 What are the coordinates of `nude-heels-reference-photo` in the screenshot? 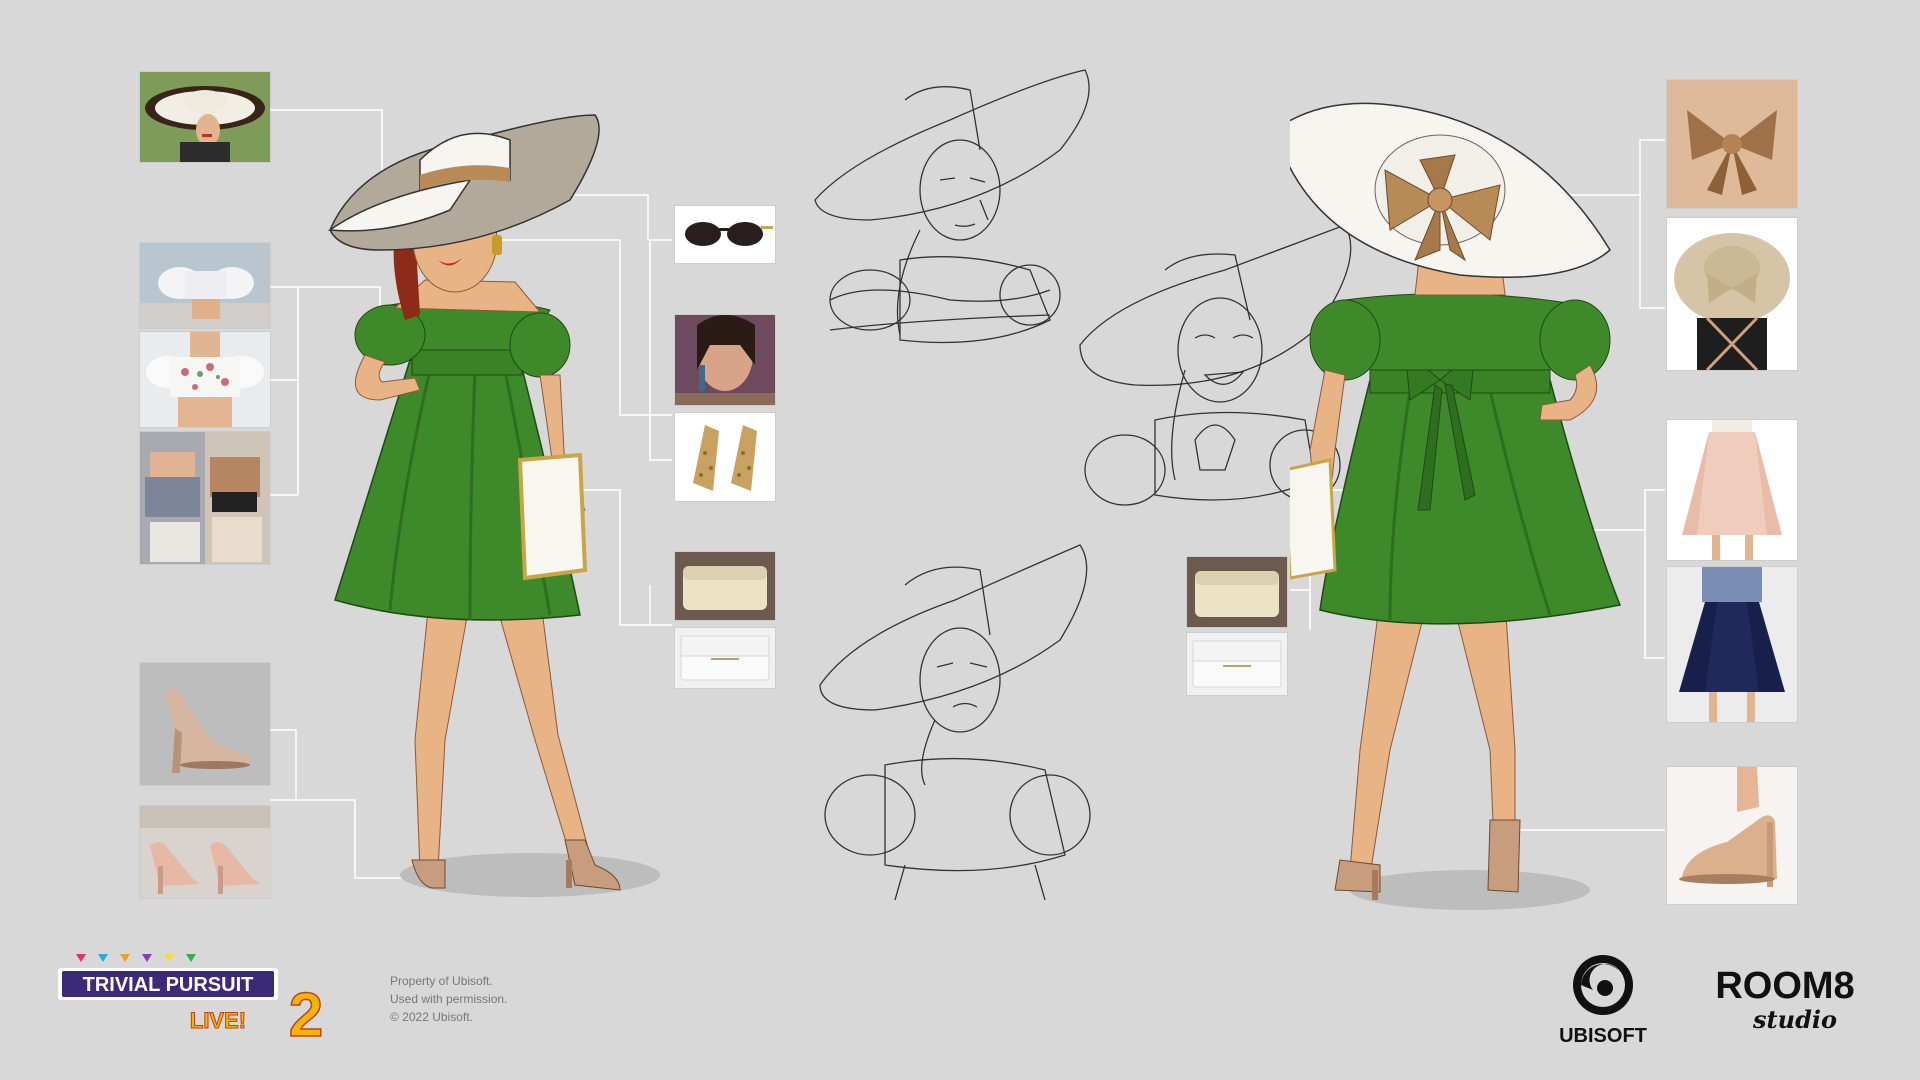 It's located at (205, 724).